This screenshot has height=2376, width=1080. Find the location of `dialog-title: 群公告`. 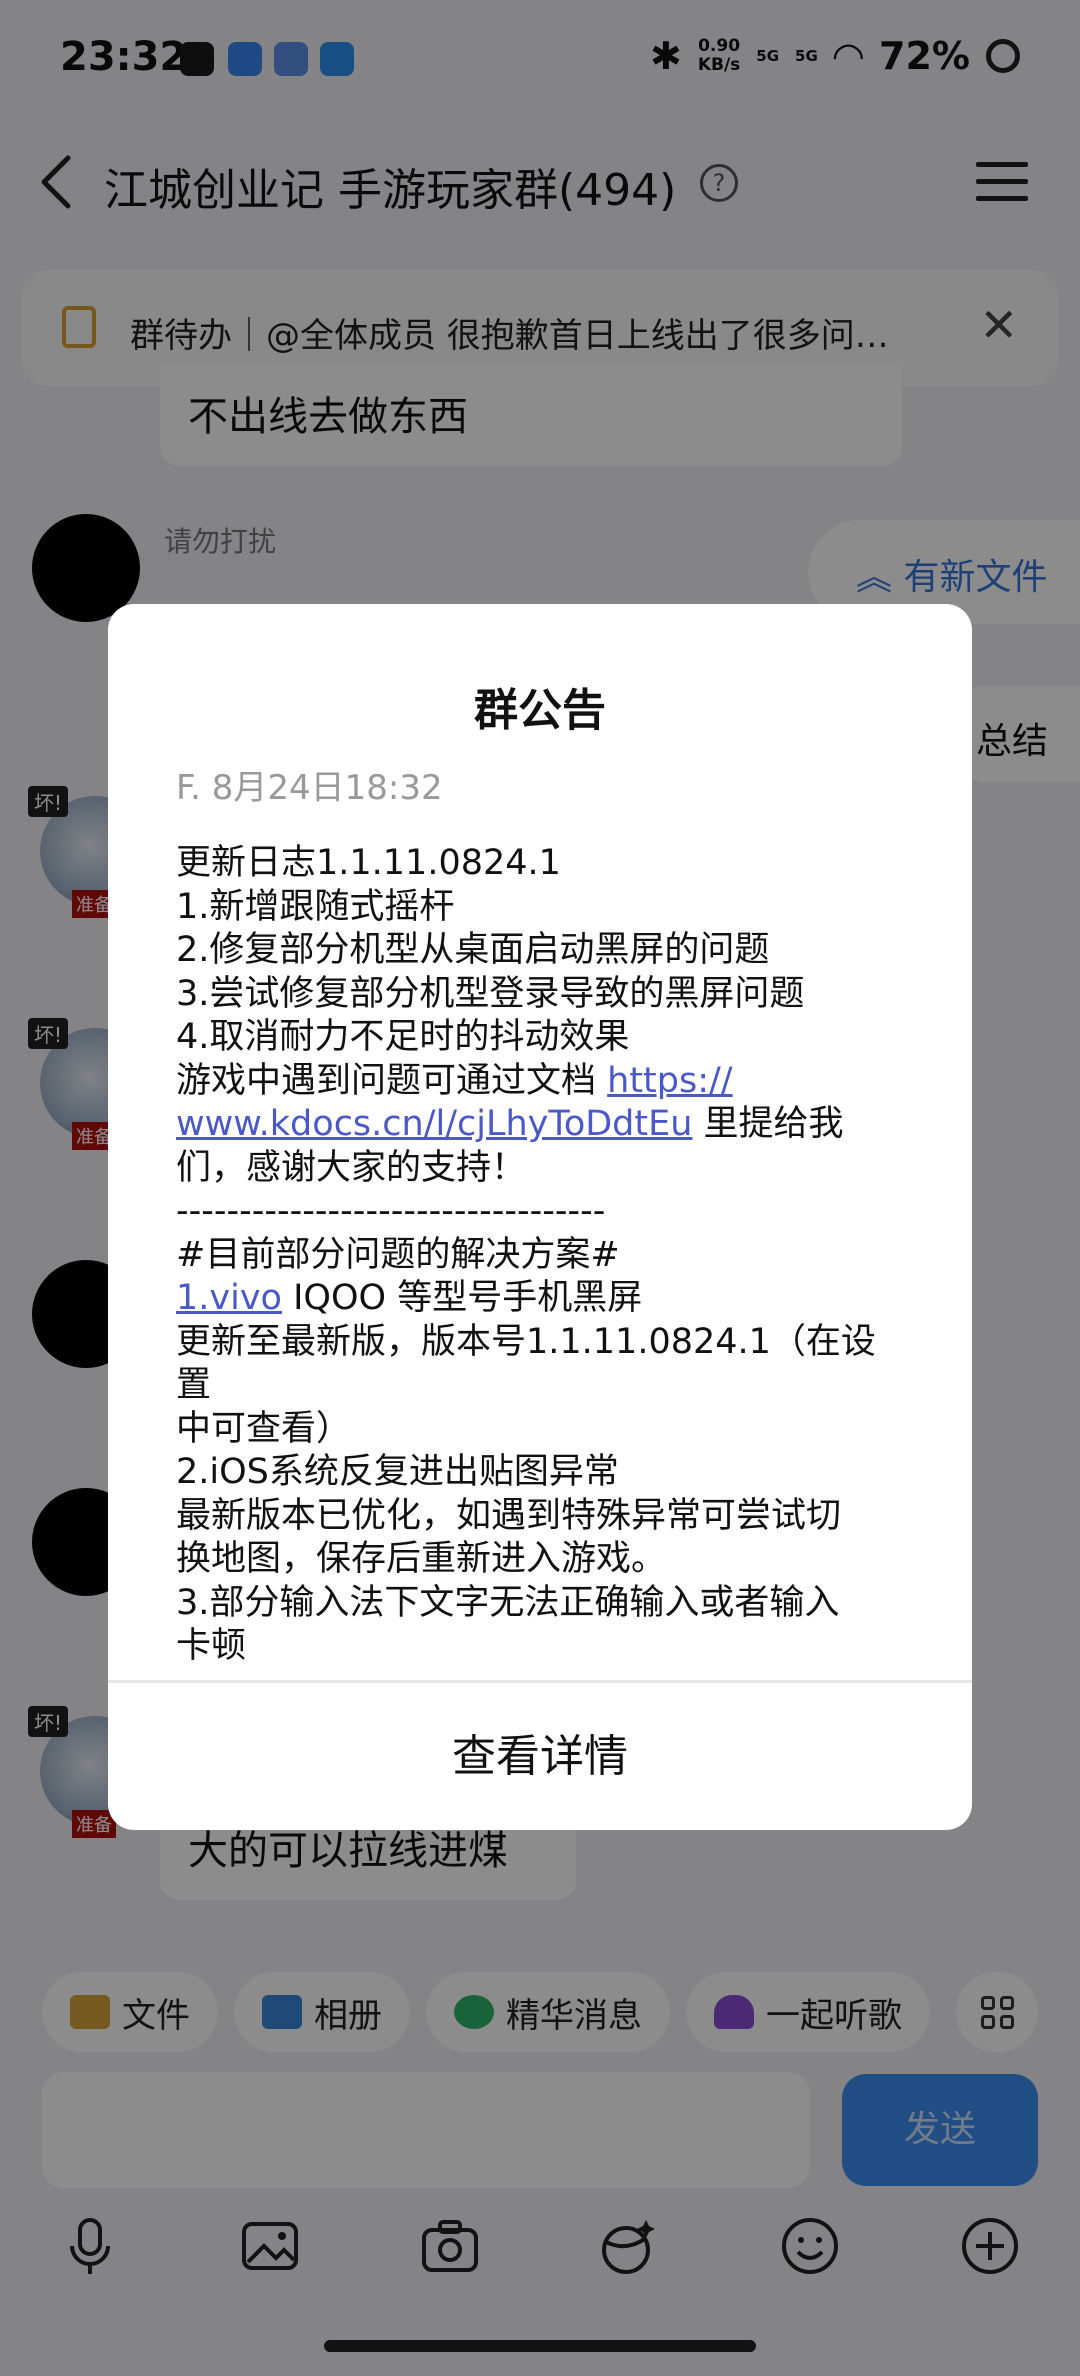

dialog-title: 群公告 is located at coordinates (540, 710).